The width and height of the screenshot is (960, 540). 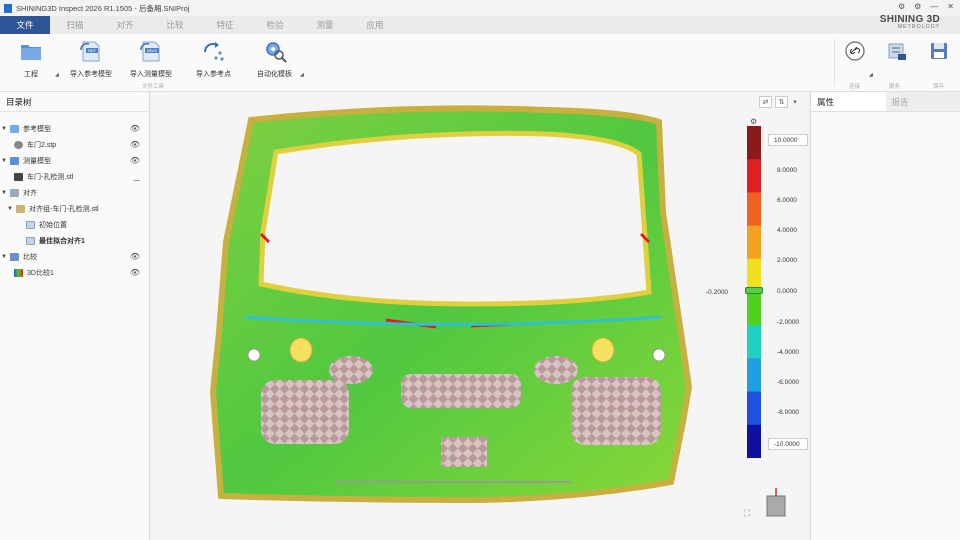 What do you see at coordinates (788, 412) in the screenshot?
I see `scale-tick: -8.0000` at bounding box center [788, 412].